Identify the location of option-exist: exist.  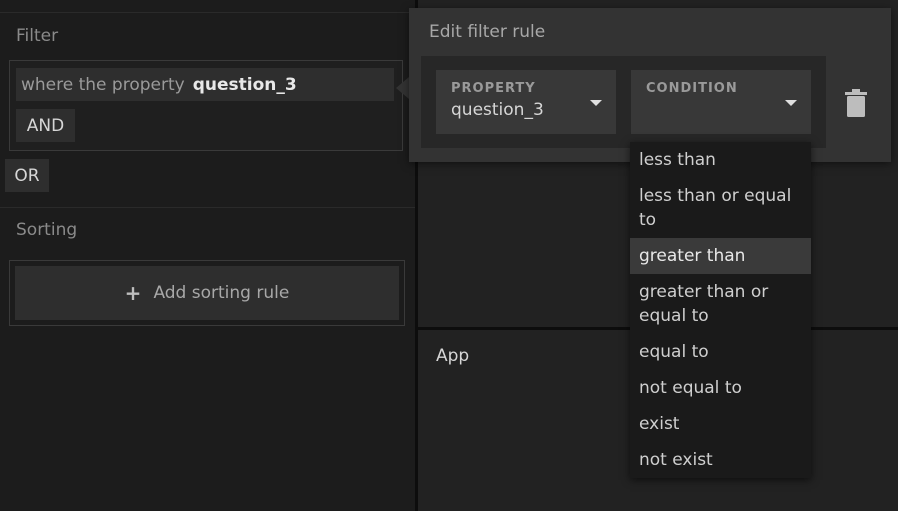
(720, 424).